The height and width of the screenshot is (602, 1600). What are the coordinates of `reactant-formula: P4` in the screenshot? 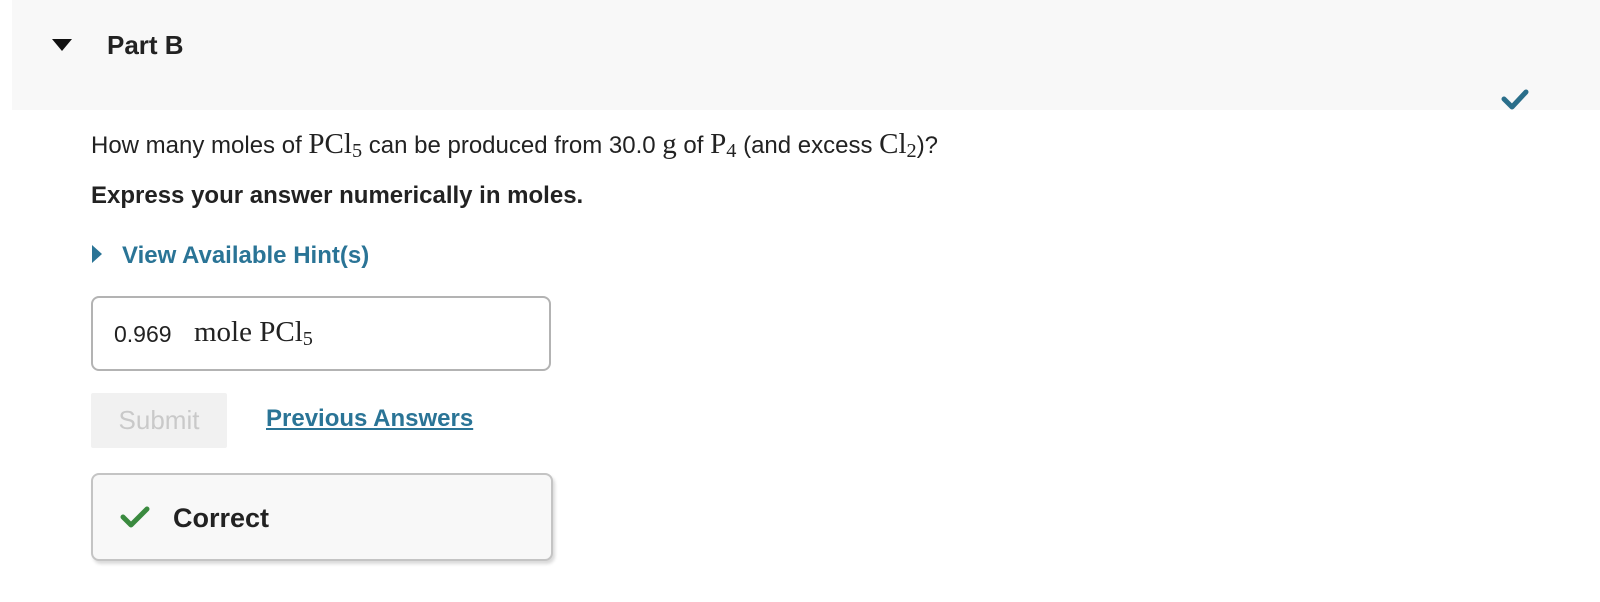 It's located at (723, 145).